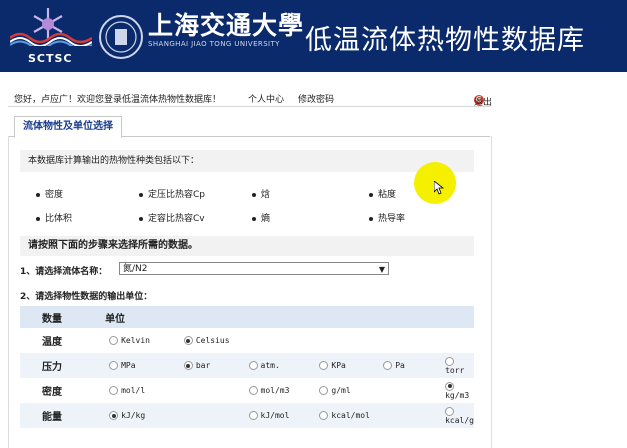  What do you see at coordinates (266, 98) in the screenshot?
I see `personal-center-link: 个人中心` at bounding box center [266, 98].